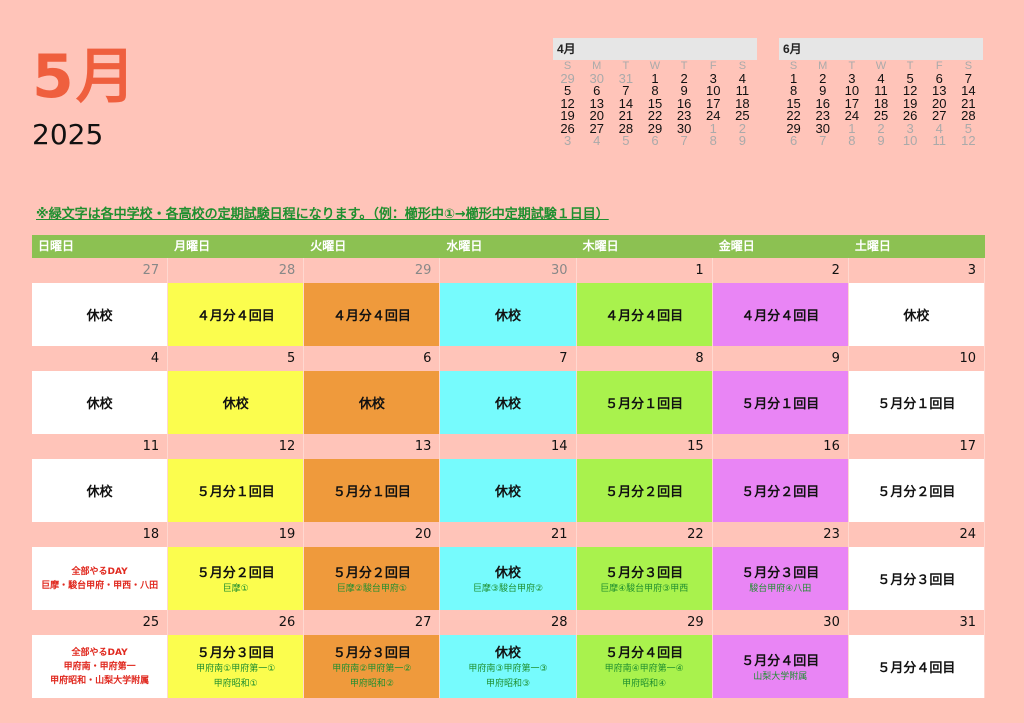 The width and height of the screenshot is (1024, 723). Describe the element at coordinates (645, 622) in the screenshot. I see `day-number: 29` at that location.